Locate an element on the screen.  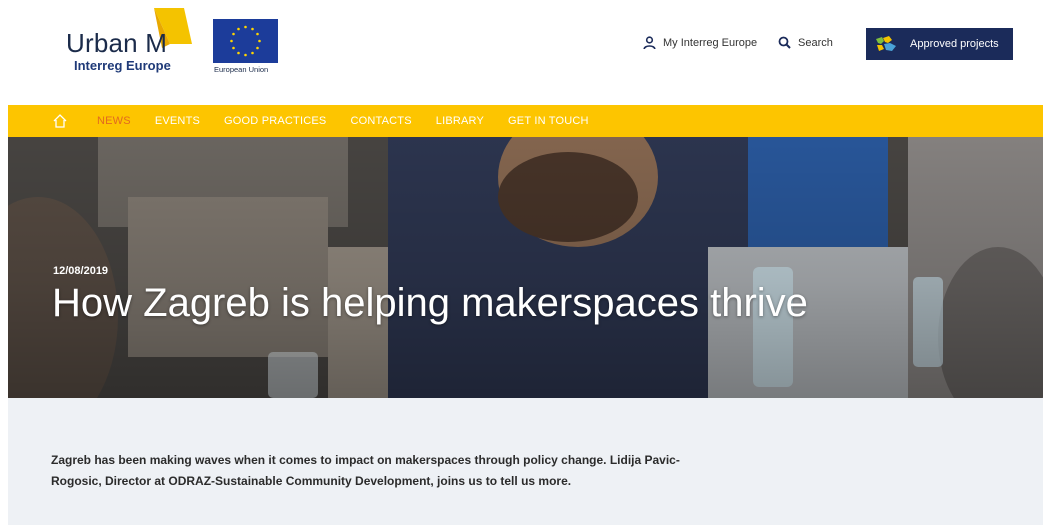
search-label: Search is located at coordinates (815, 42).